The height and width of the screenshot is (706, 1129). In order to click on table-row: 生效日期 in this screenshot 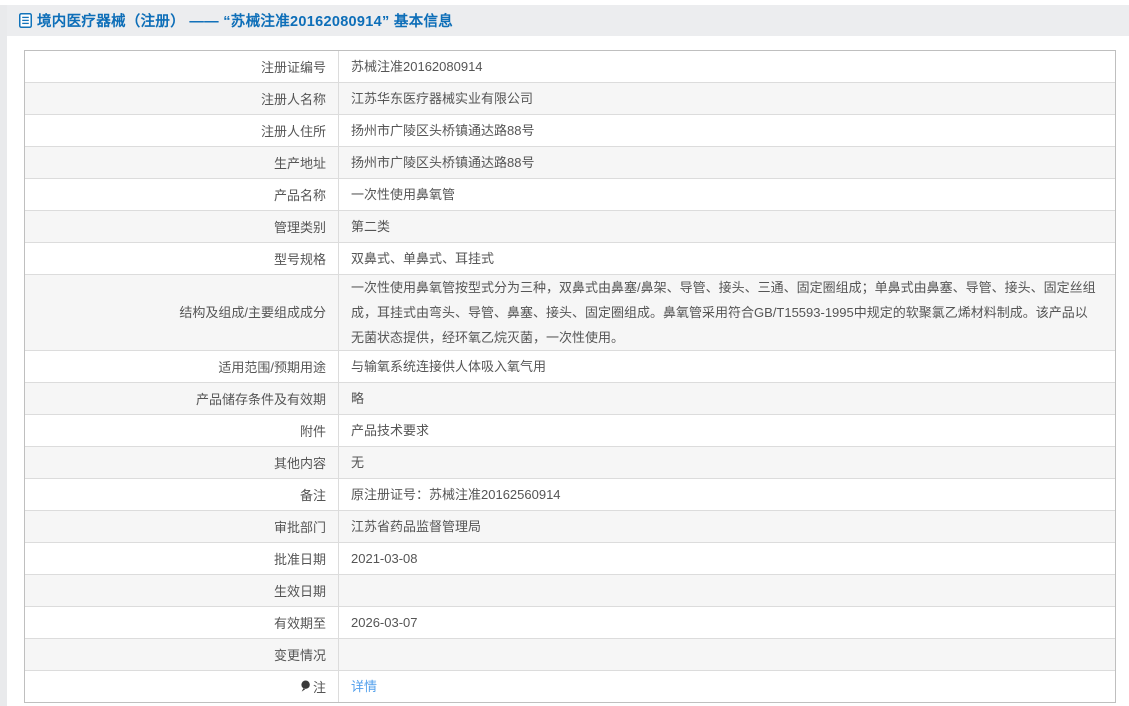, I will do `click(570, 590)`.